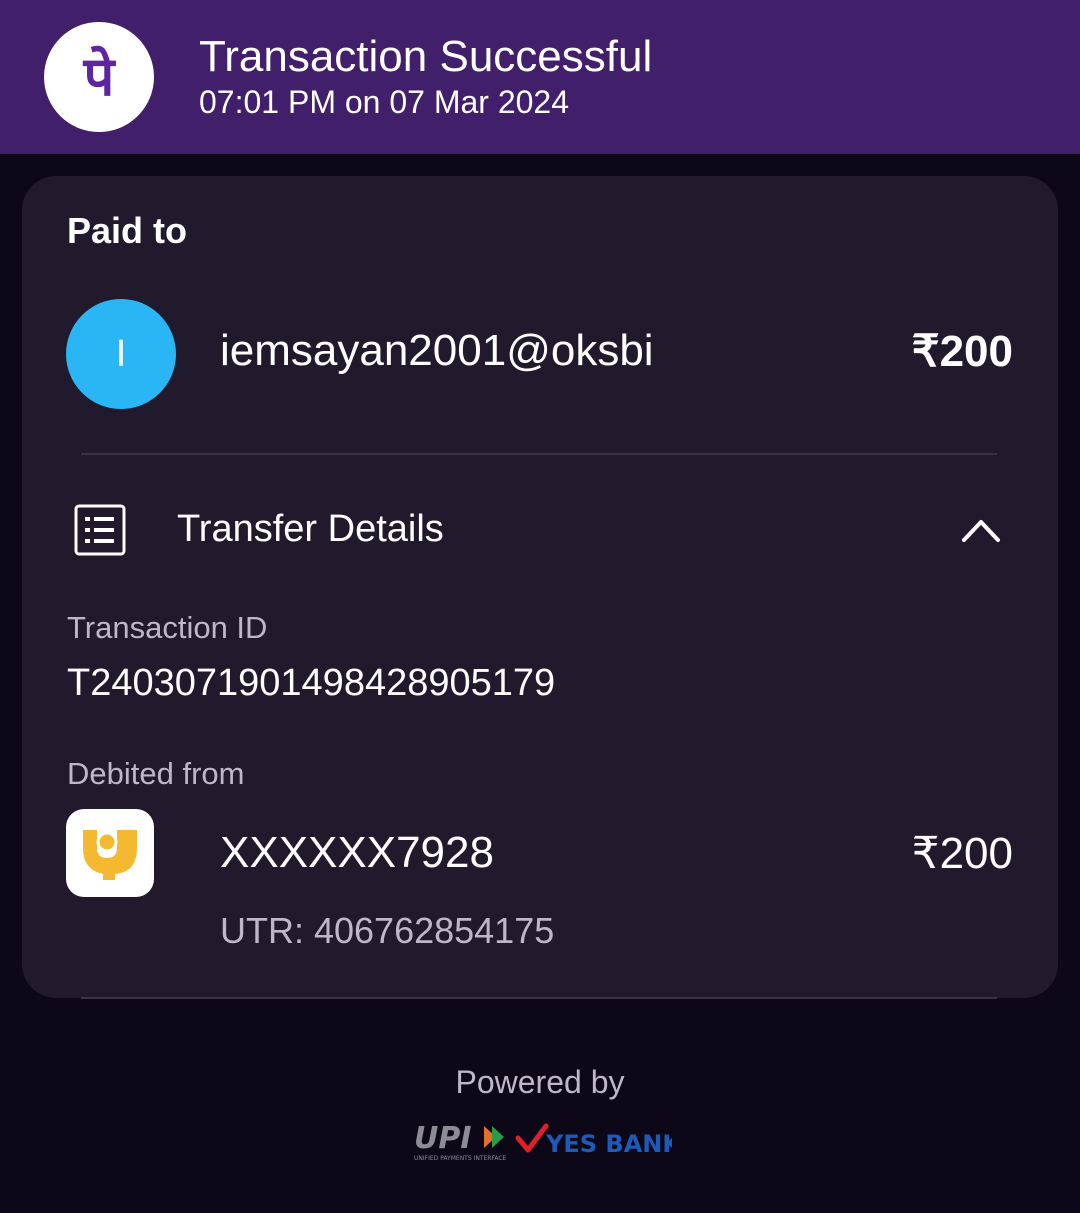 The height and width of the screenshot is (1213, 1080). What do you see at coordinates (962, 853) in the screenshot?
I see `debited-amount: ₹200` at bounding box center [962, 853].